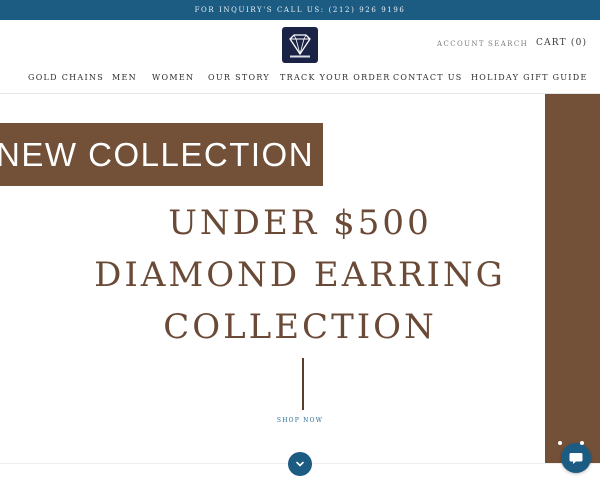 The height and width of the screenshot is (480, 600). I want to click on search-link: SEARCH, so click(508, 44).